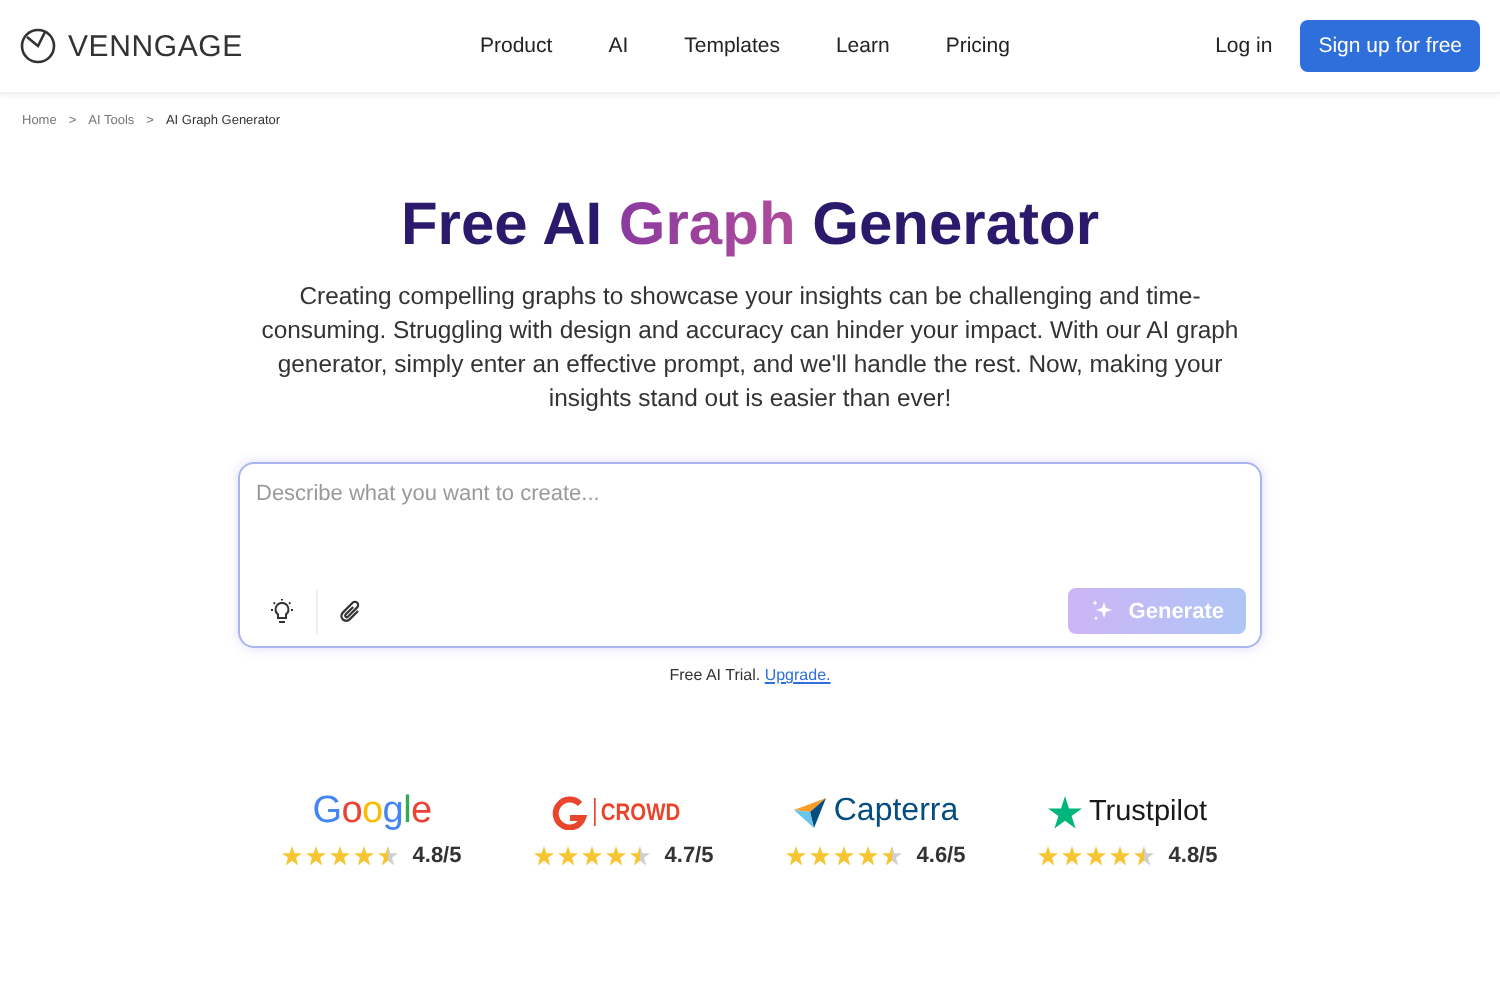 Image resolution: width=1500 pixels, height=1000 pixels. What do you see at coordinates (689, 856) in the screenshot?
I see `rating-score: 4.7/5` at bounding box center [689, 856].